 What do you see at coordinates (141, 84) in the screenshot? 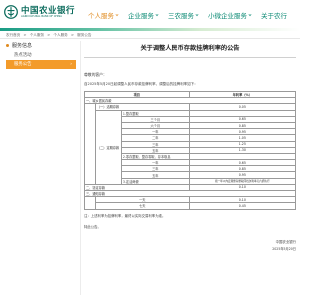
I see `article-intro: 自2025年5月20日起调整人民币存款挂牌利率，调整后的挂牌利率如下：` at bounding box center [141, 84].